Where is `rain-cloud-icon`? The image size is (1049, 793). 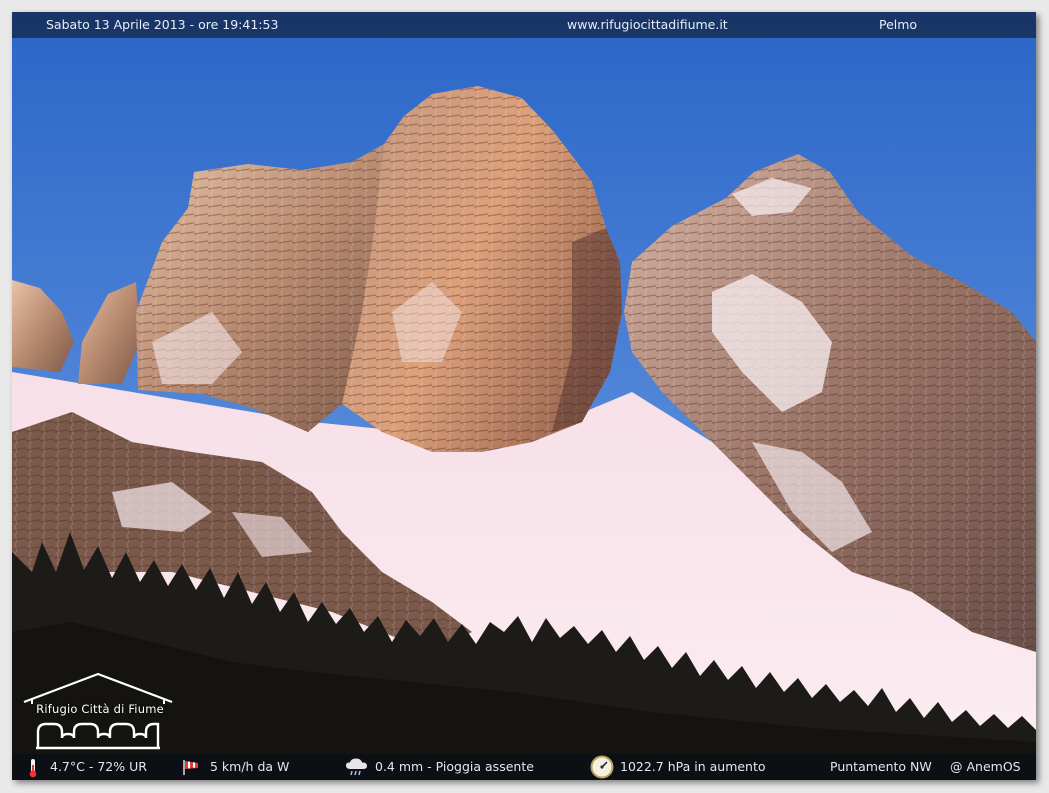 rain-cloud-icon is located at coordinates (356, 767).